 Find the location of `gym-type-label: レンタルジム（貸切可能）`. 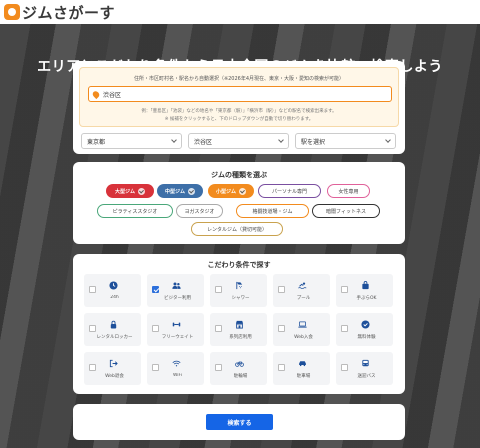

gym-type-label: レンタルジム（貸切可能） is located at coordinates (236, 229).